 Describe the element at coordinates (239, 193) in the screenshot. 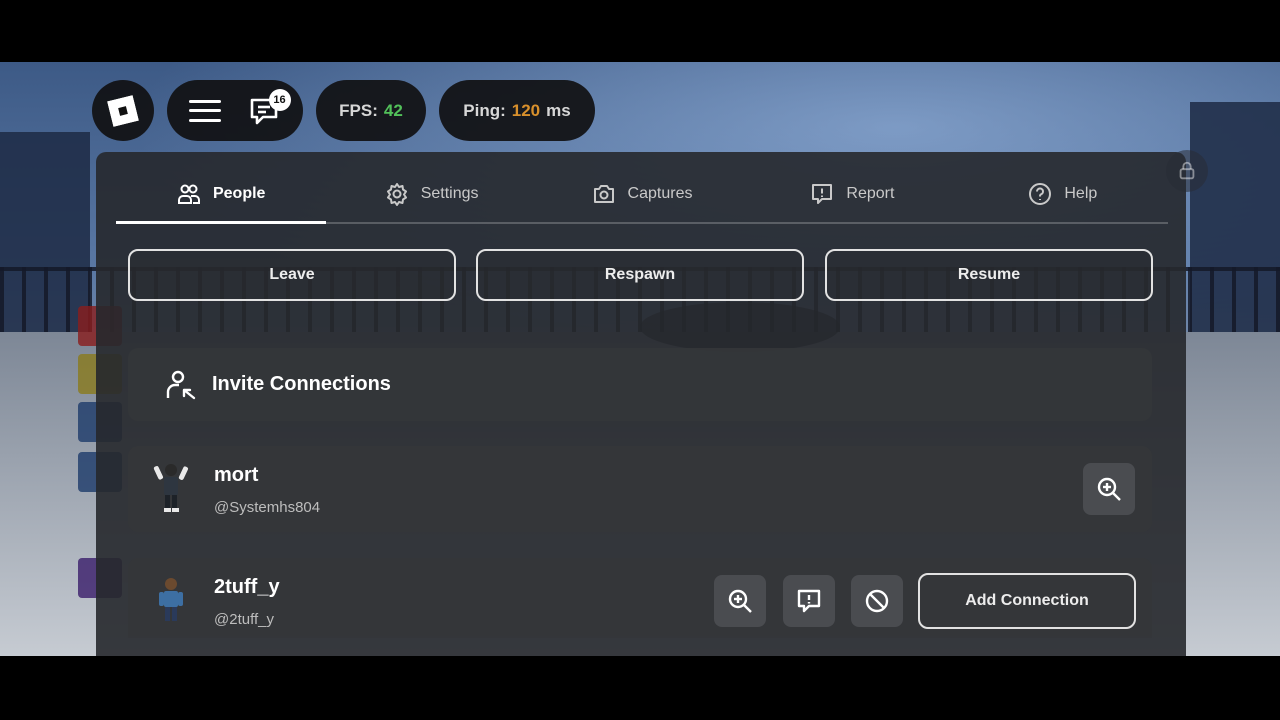

I see `tab-label: People` at that location.